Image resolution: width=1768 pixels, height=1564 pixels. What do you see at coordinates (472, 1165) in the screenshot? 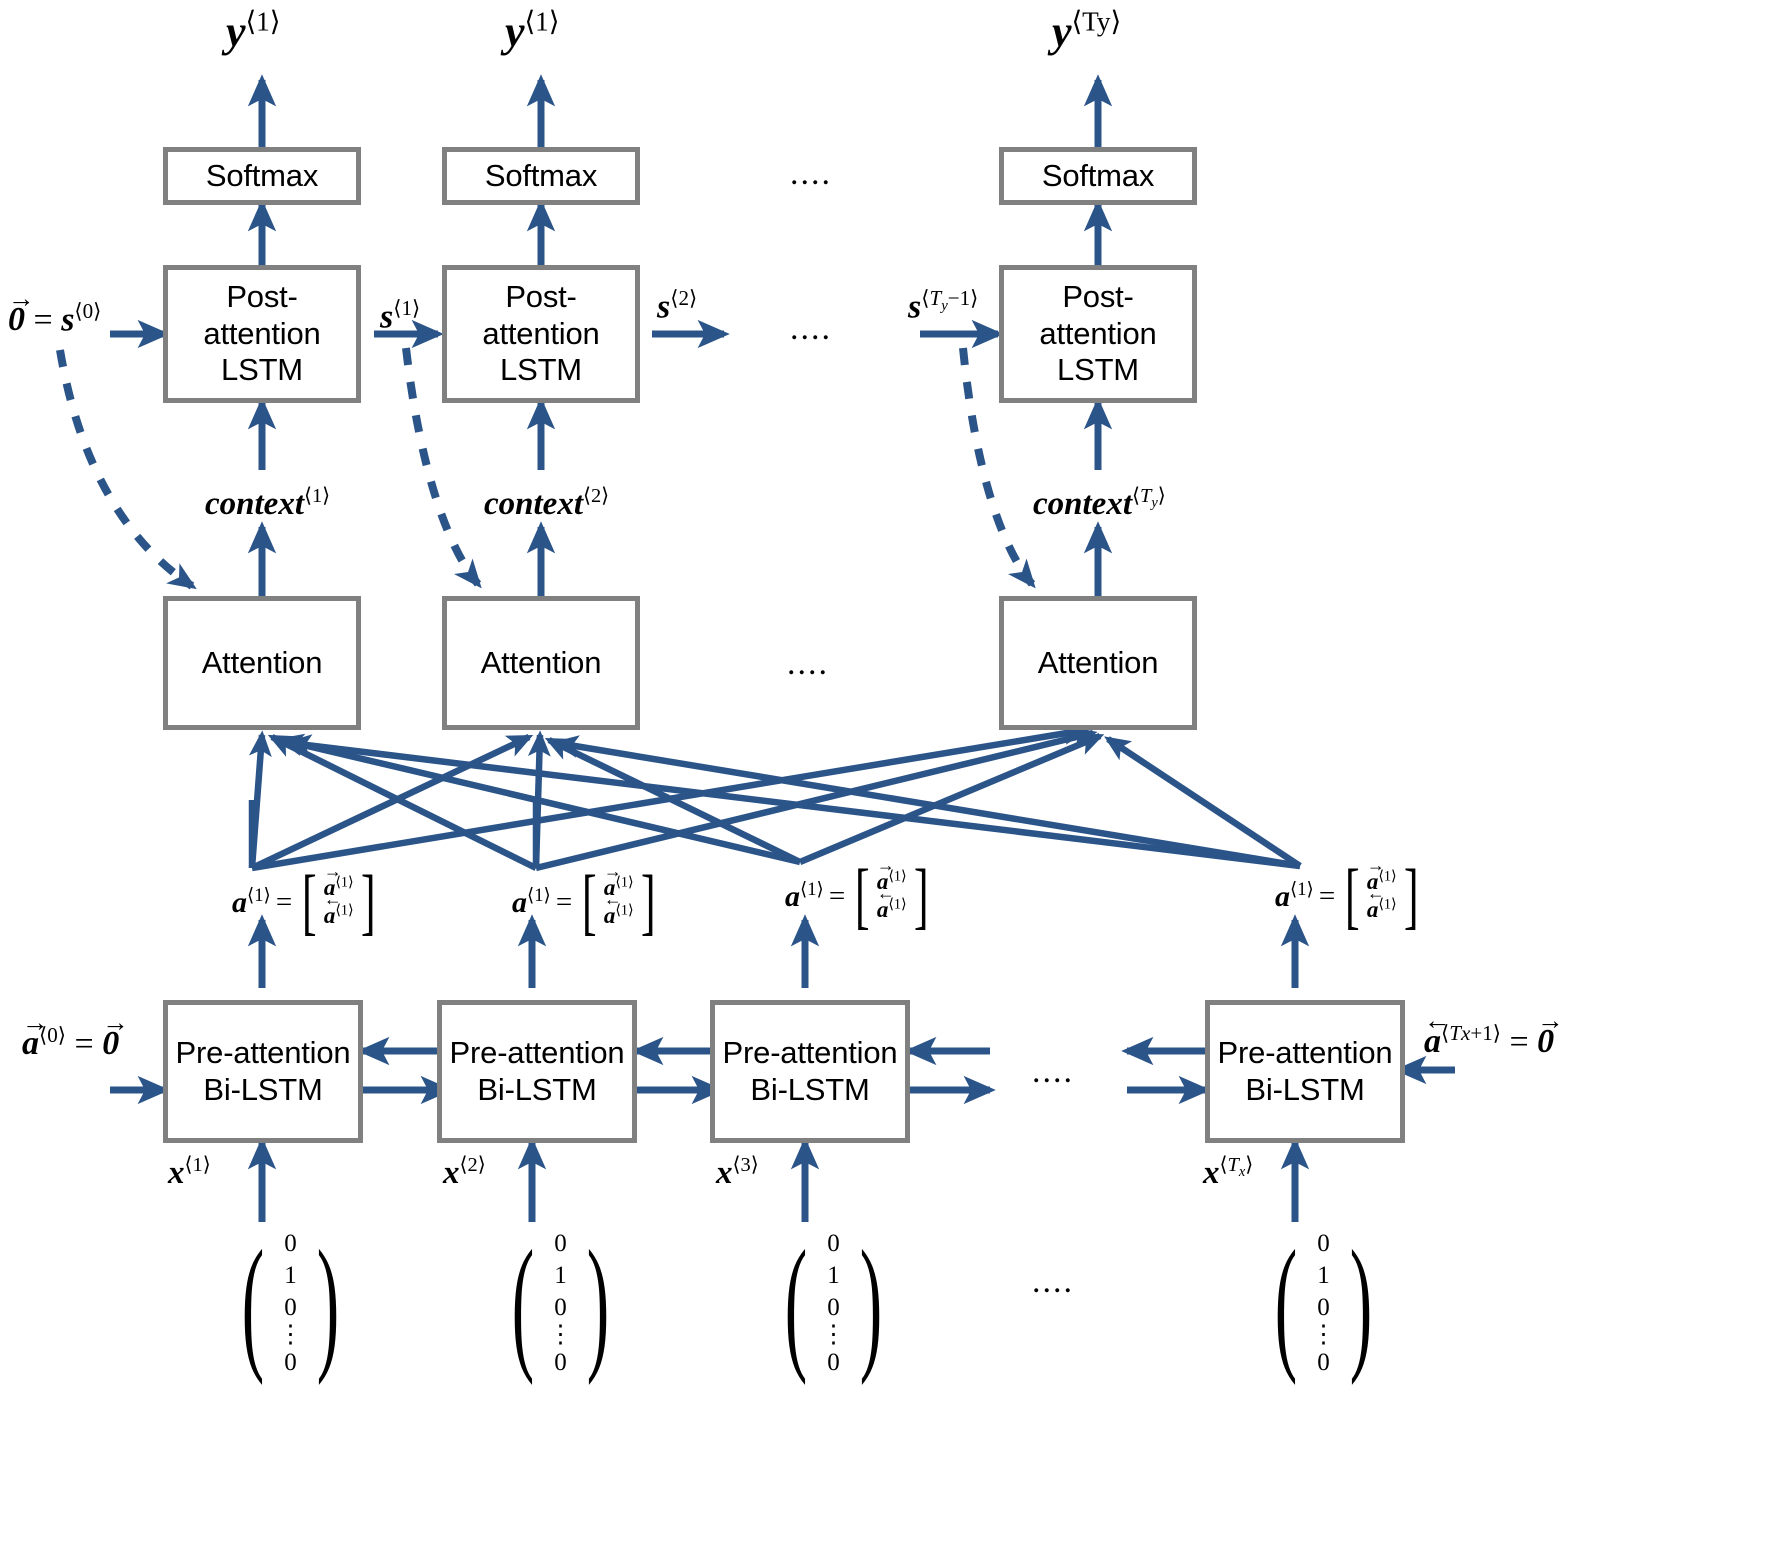
I see `x-superscript: ⟨2⟩` at bounding box center [472, 1165].